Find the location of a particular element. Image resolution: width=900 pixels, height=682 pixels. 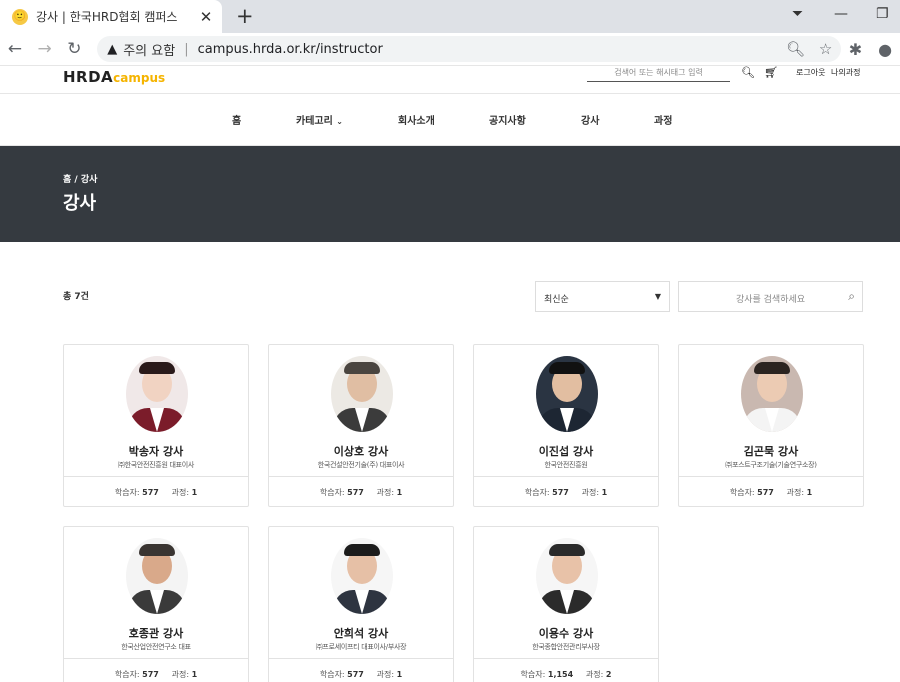

nav-course: 과정 is located at coordinates (663, 119).